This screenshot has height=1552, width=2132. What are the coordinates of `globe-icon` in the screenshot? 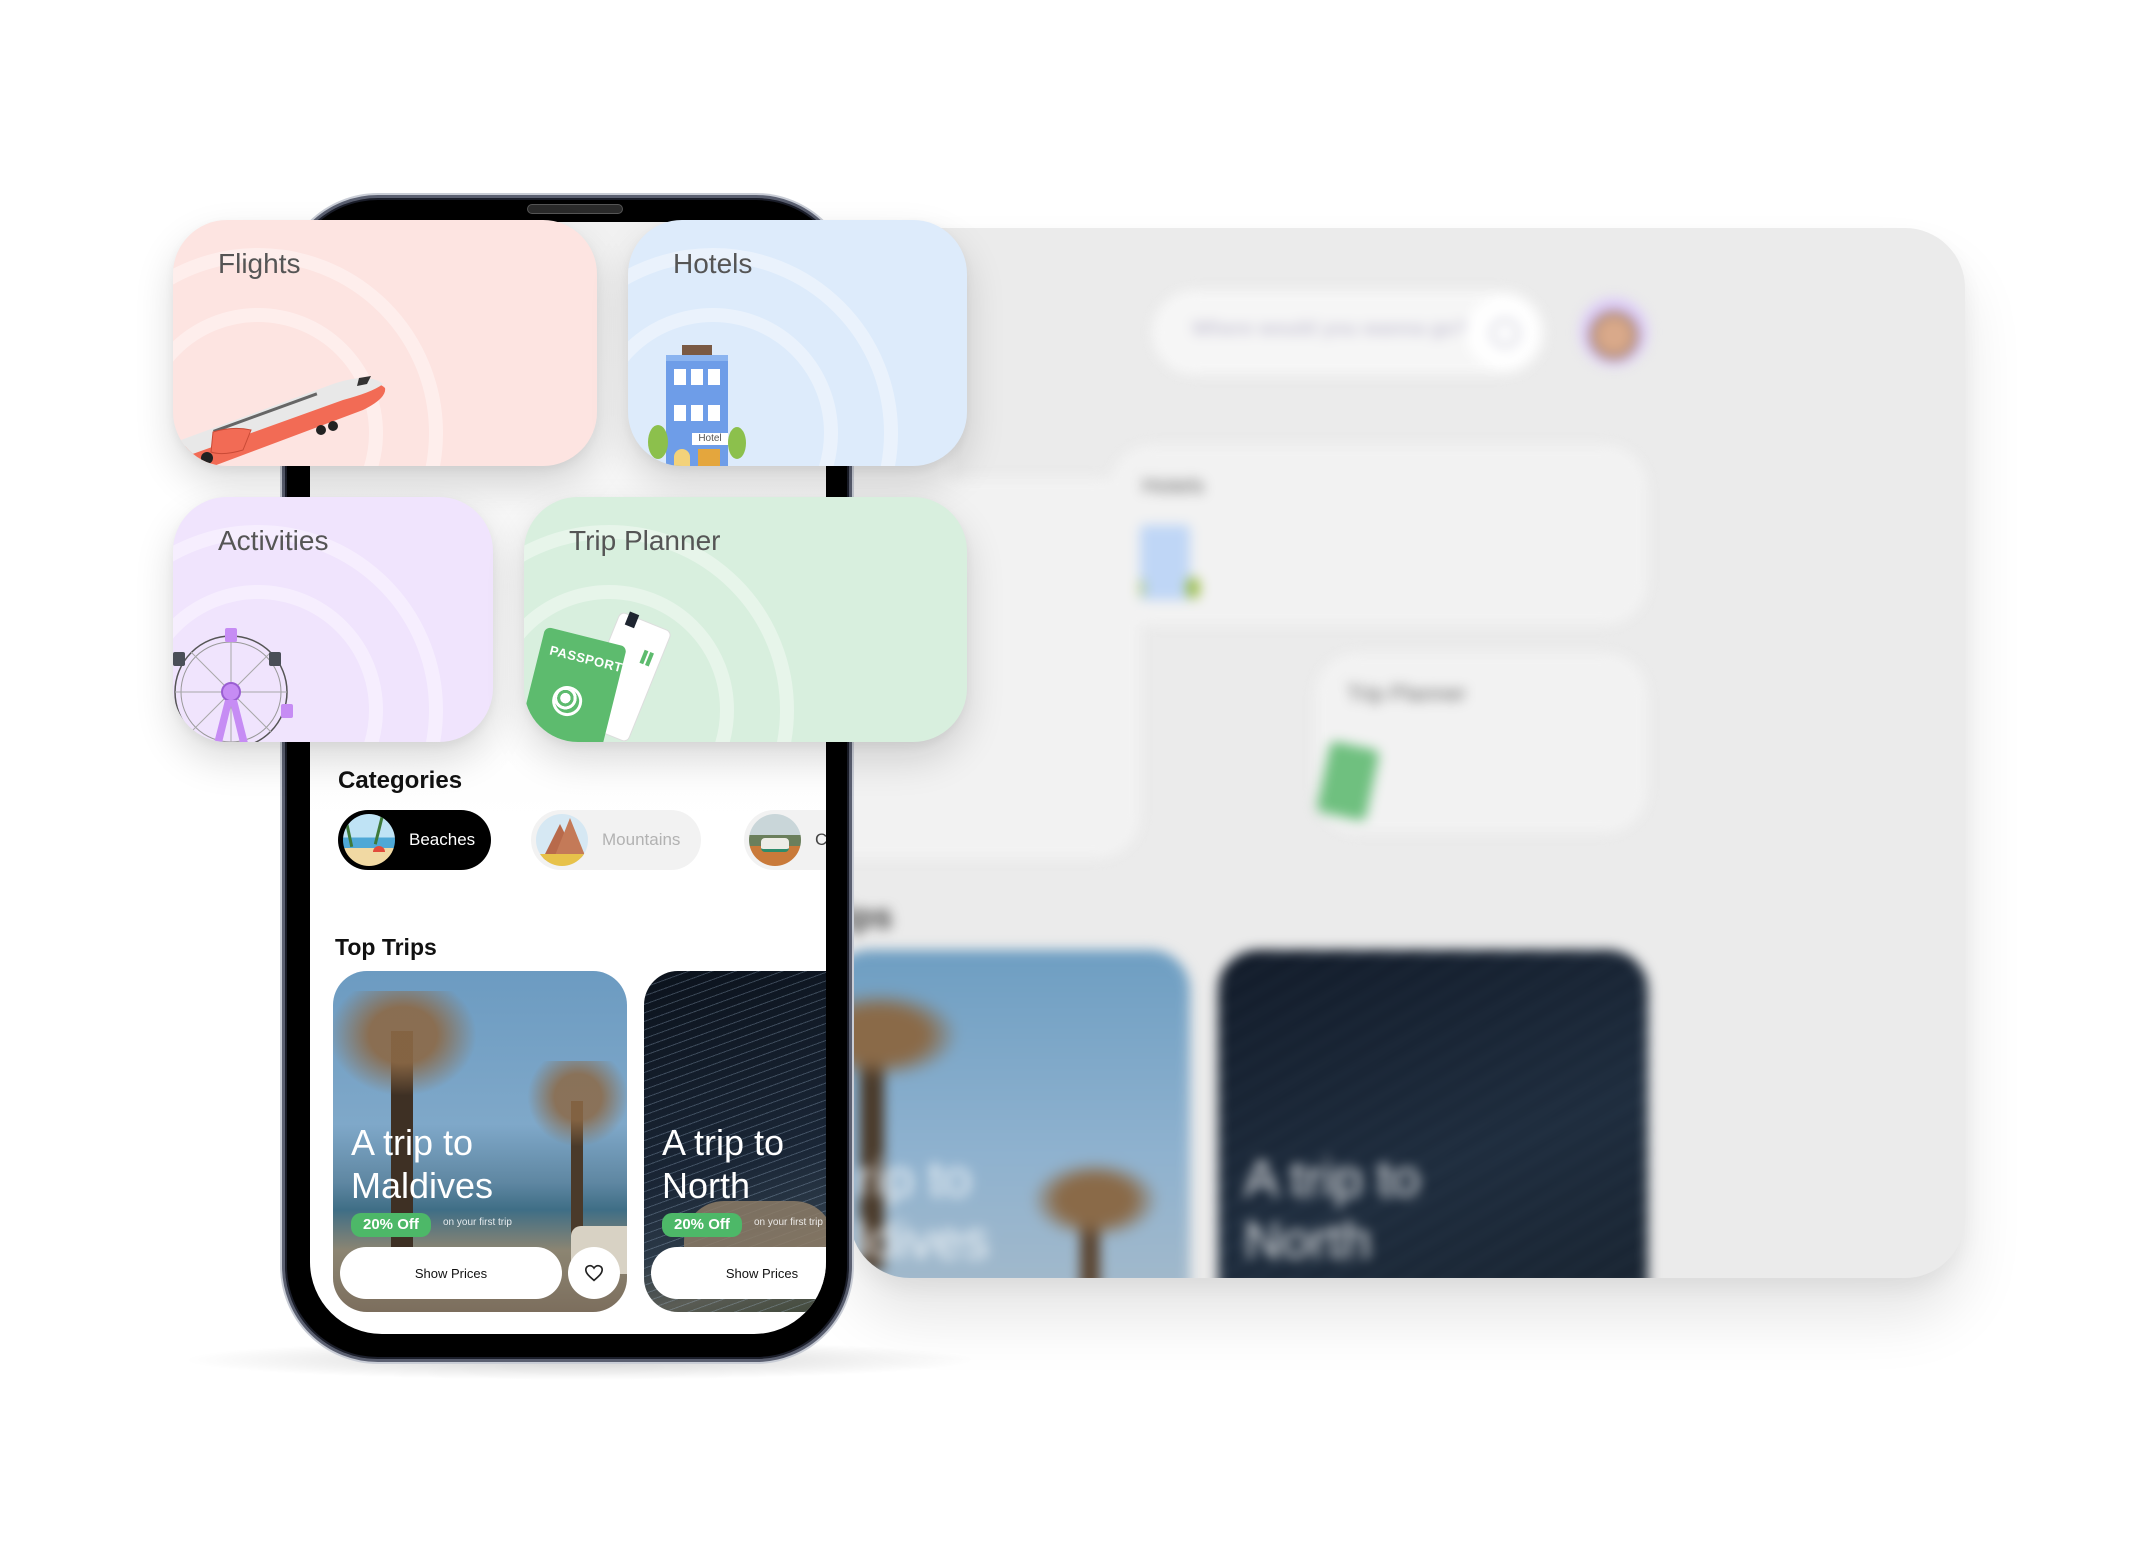 It's located at (567, 701).